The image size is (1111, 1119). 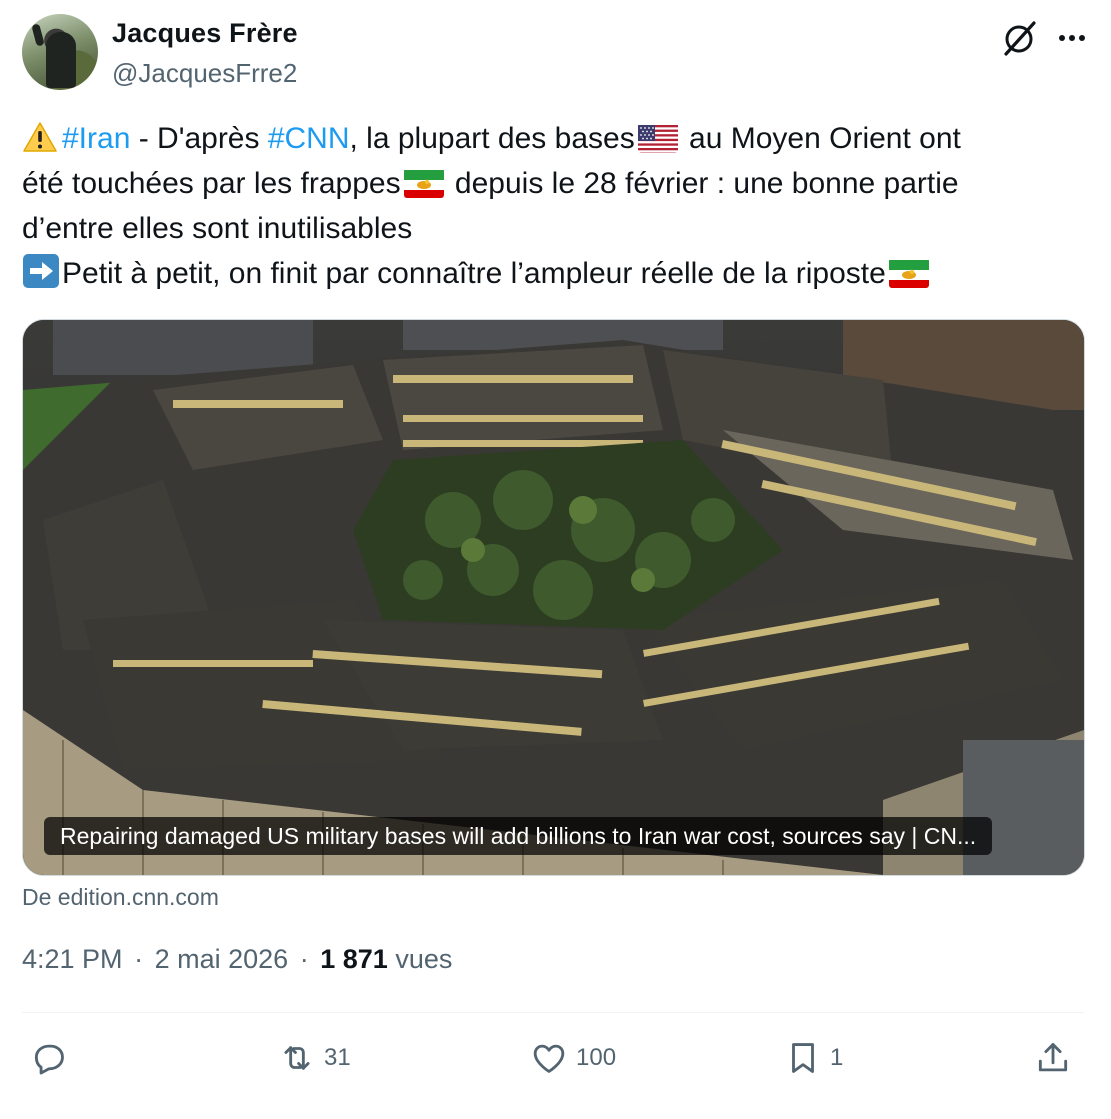 What do you see at coordinates (205, 33) in the screenshot?
I see `author-name: Jacques Frère` at bounding box center [205, 33].